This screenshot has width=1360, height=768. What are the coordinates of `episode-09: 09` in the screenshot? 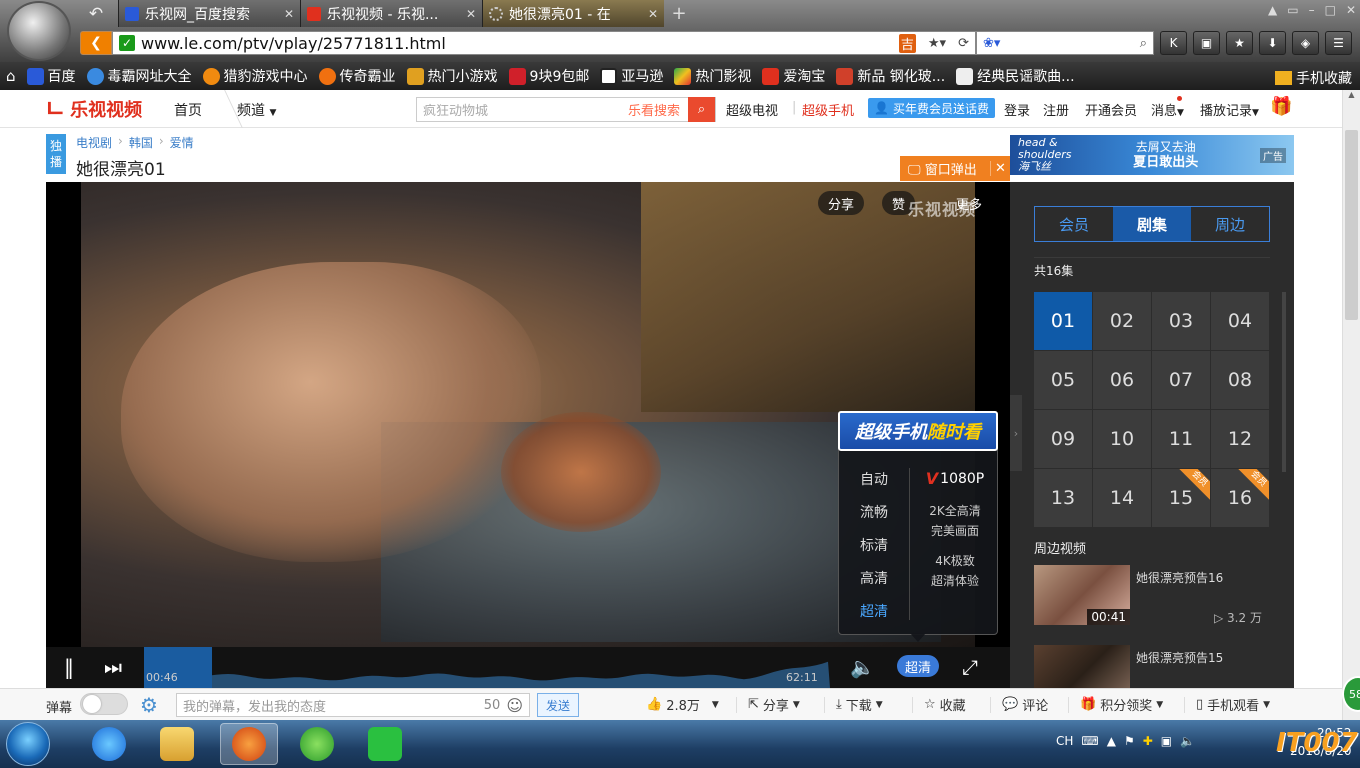 It's located at (1063, 439).